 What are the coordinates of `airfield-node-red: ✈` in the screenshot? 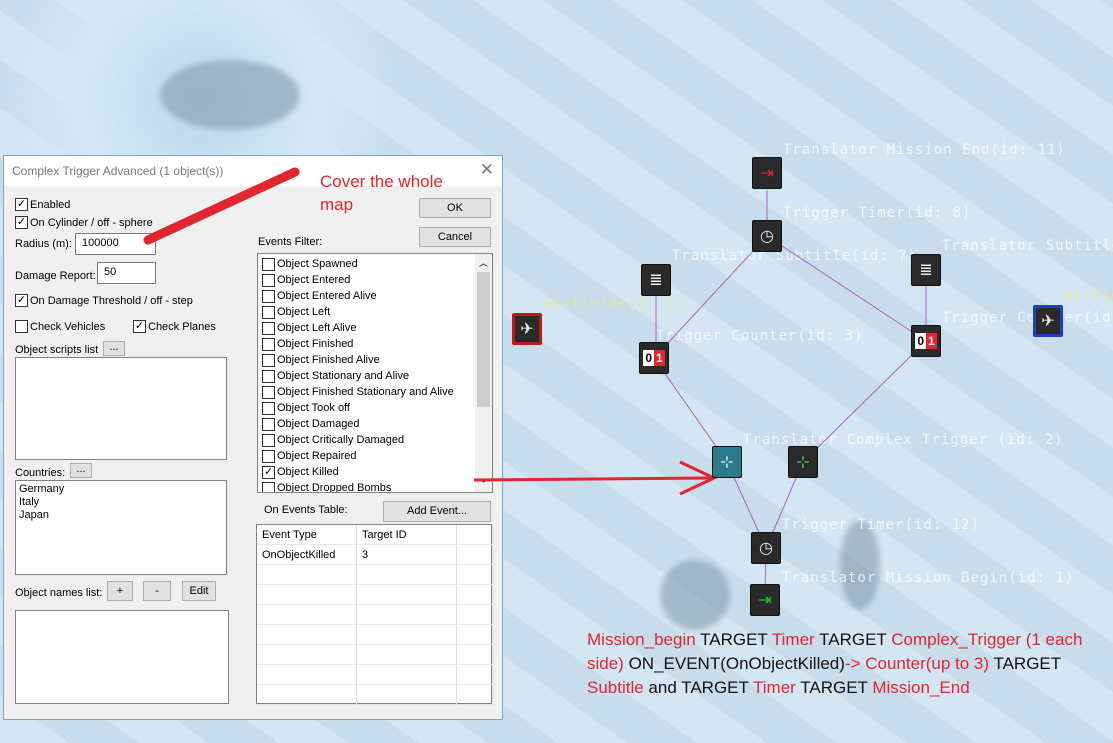 It's located at (527, 329).